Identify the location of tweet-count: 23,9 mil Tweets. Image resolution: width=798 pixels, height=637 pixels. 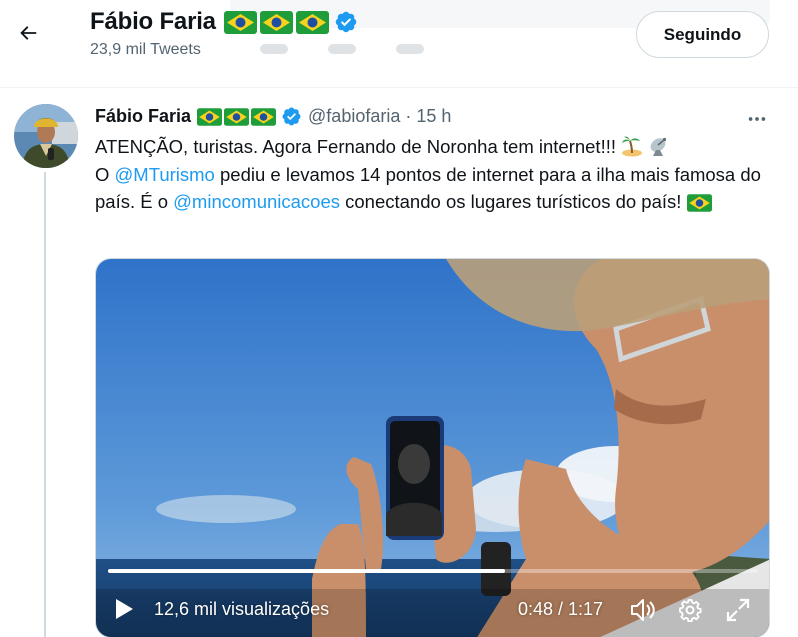
(145, 49).